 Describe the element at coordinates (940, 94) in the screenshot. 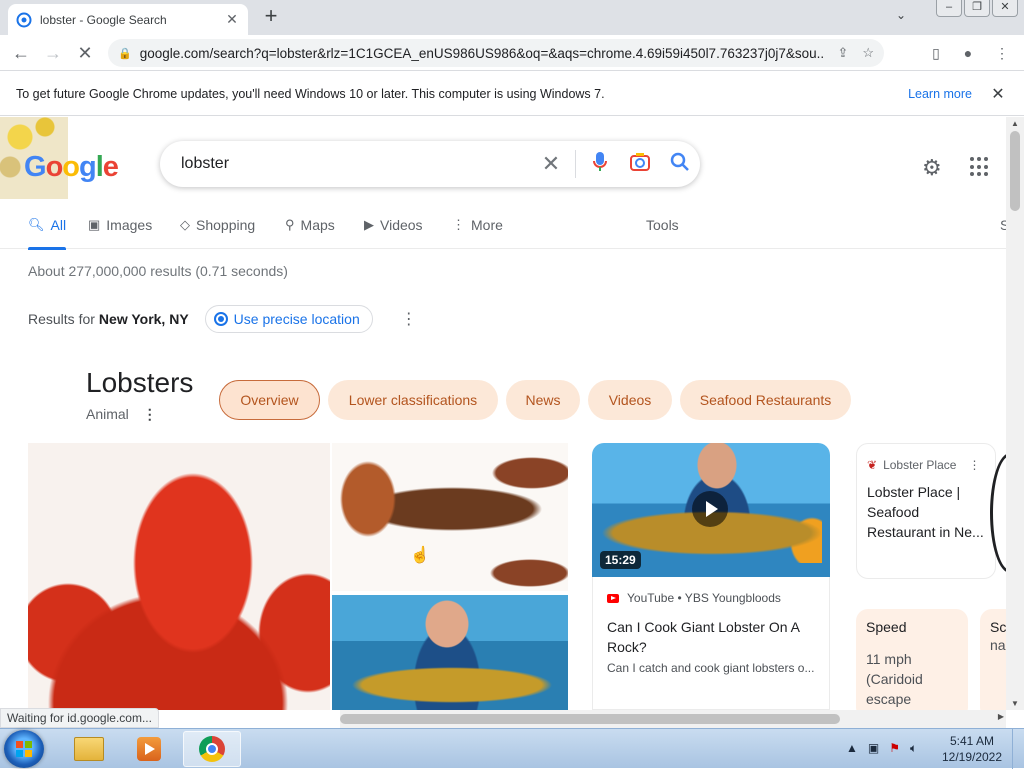

I see `learn-more-link: Learn more` at that location.